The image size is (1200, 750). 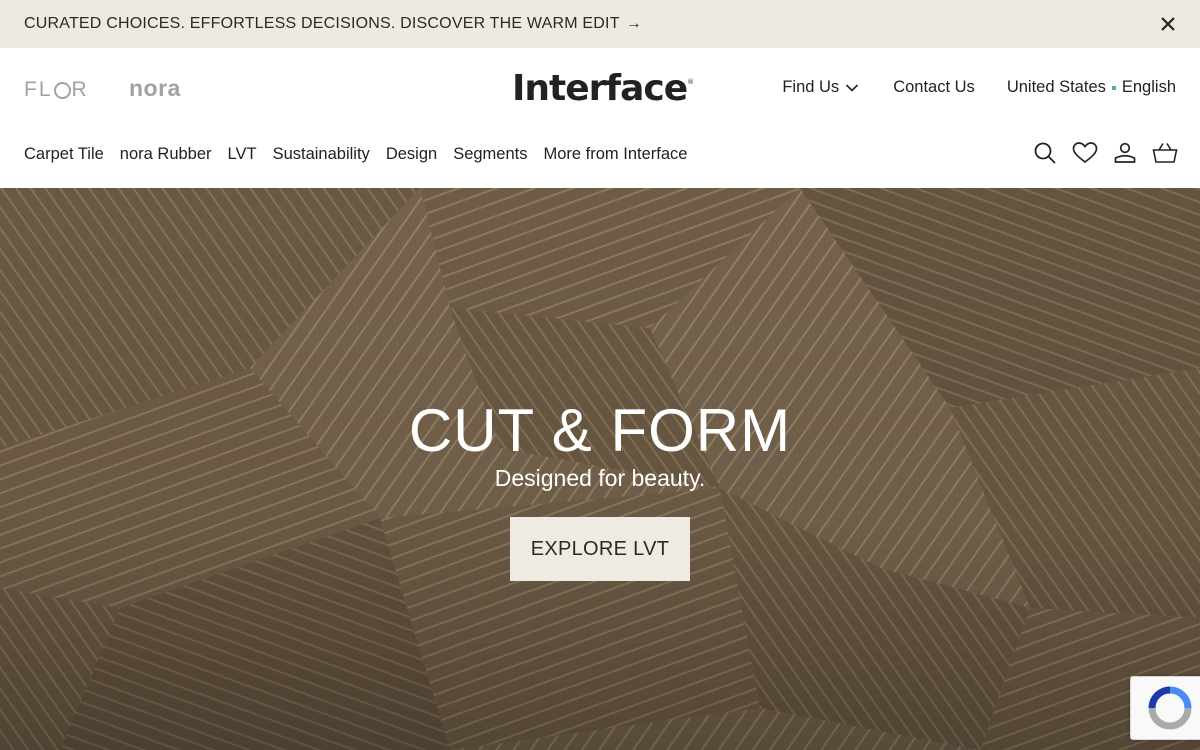 What do you see at coordinates (690, 82) in the screenshot?
I see `registered-mark: ®` at bounding box center [690, 82].